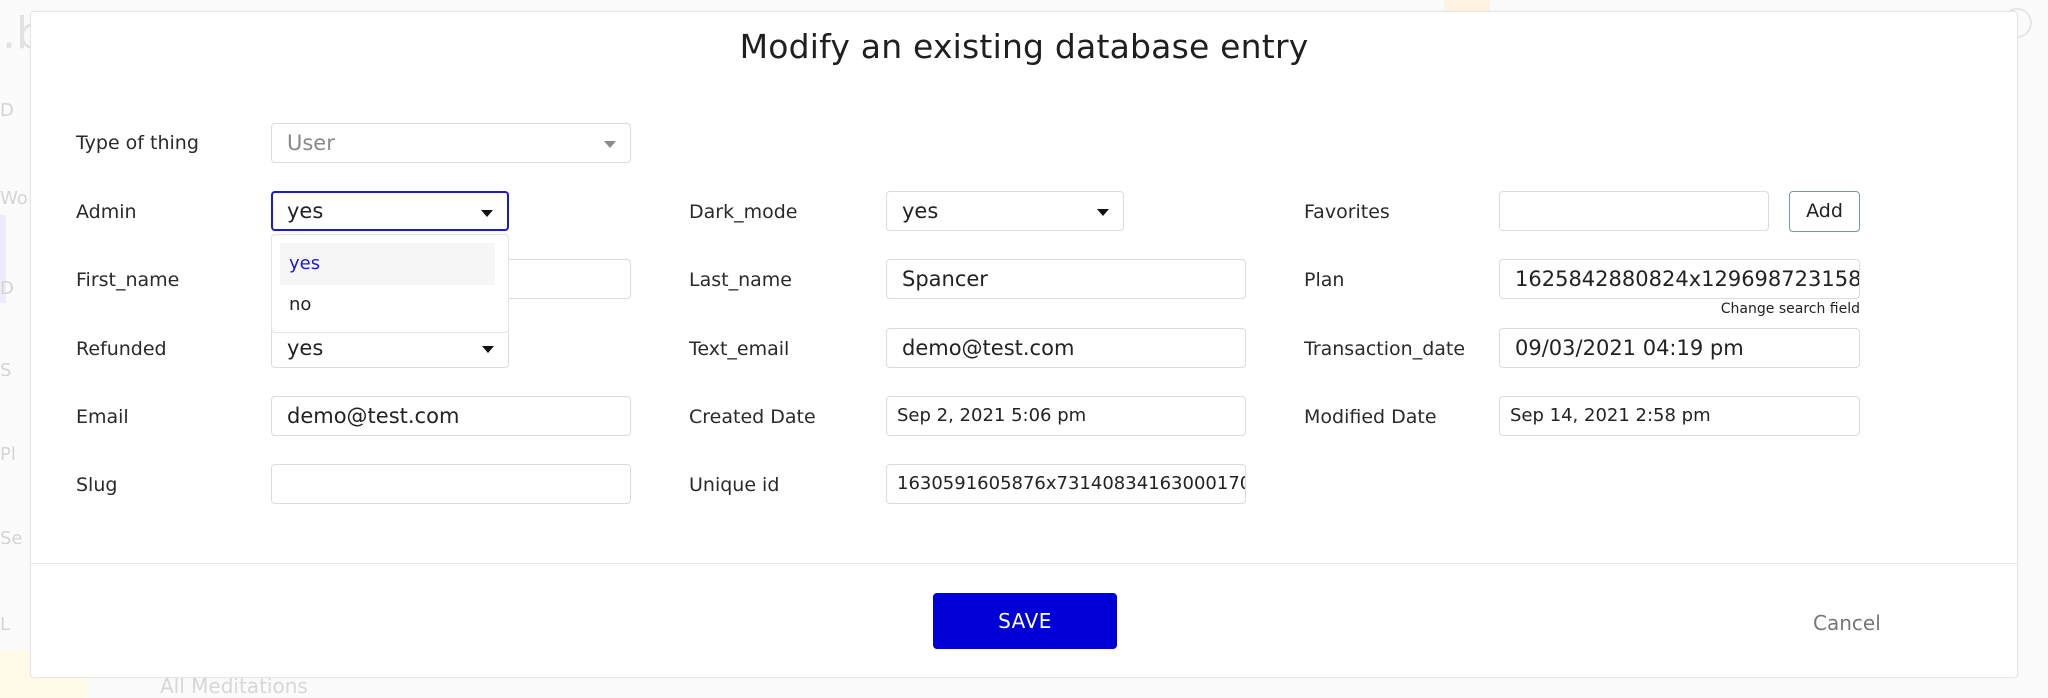 Image resolution: width=2048 pixels, height=698 pixels. Describe the element at coordinates (1025, 621) in the screenshot. I see `save-button: SAVE` at that location.